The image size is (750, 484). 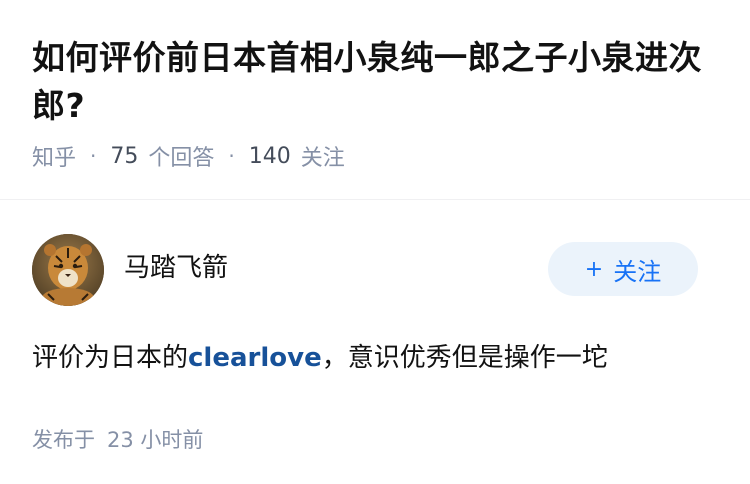 I want to click on avatar, so click(x=68, y=270).